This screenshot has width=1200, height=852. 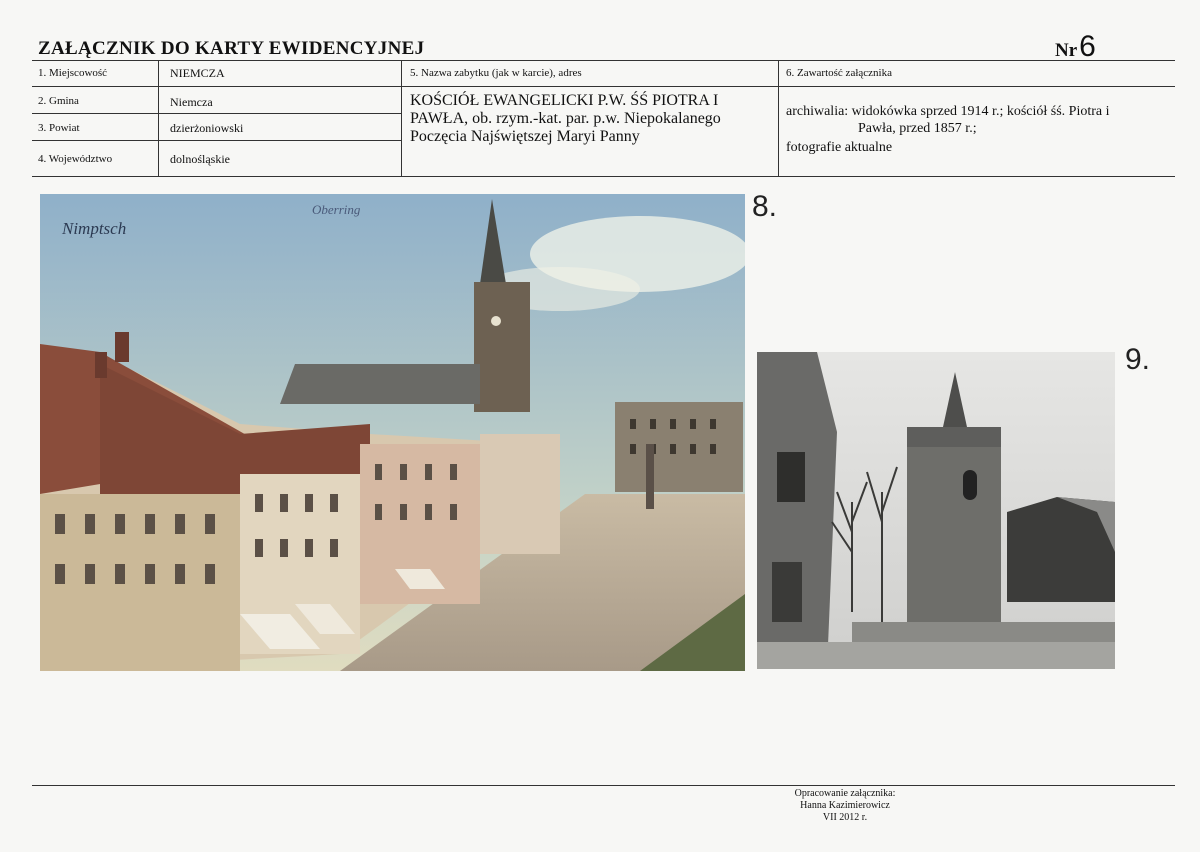 I want to click on contents-label: 6. Zawartość załącznika, so click(x=839, y=73).